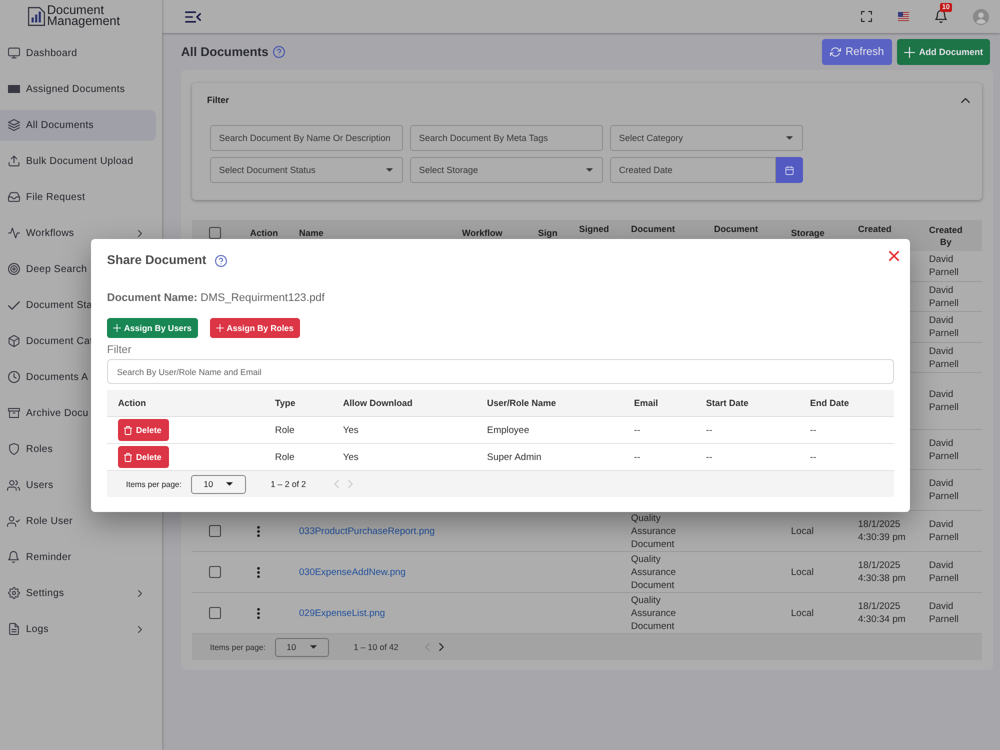 Image resolution: width=1000 pixels, height=750 pixels. I want to click on sidebar-item: Bulk Document Upload, so click(78, 161).